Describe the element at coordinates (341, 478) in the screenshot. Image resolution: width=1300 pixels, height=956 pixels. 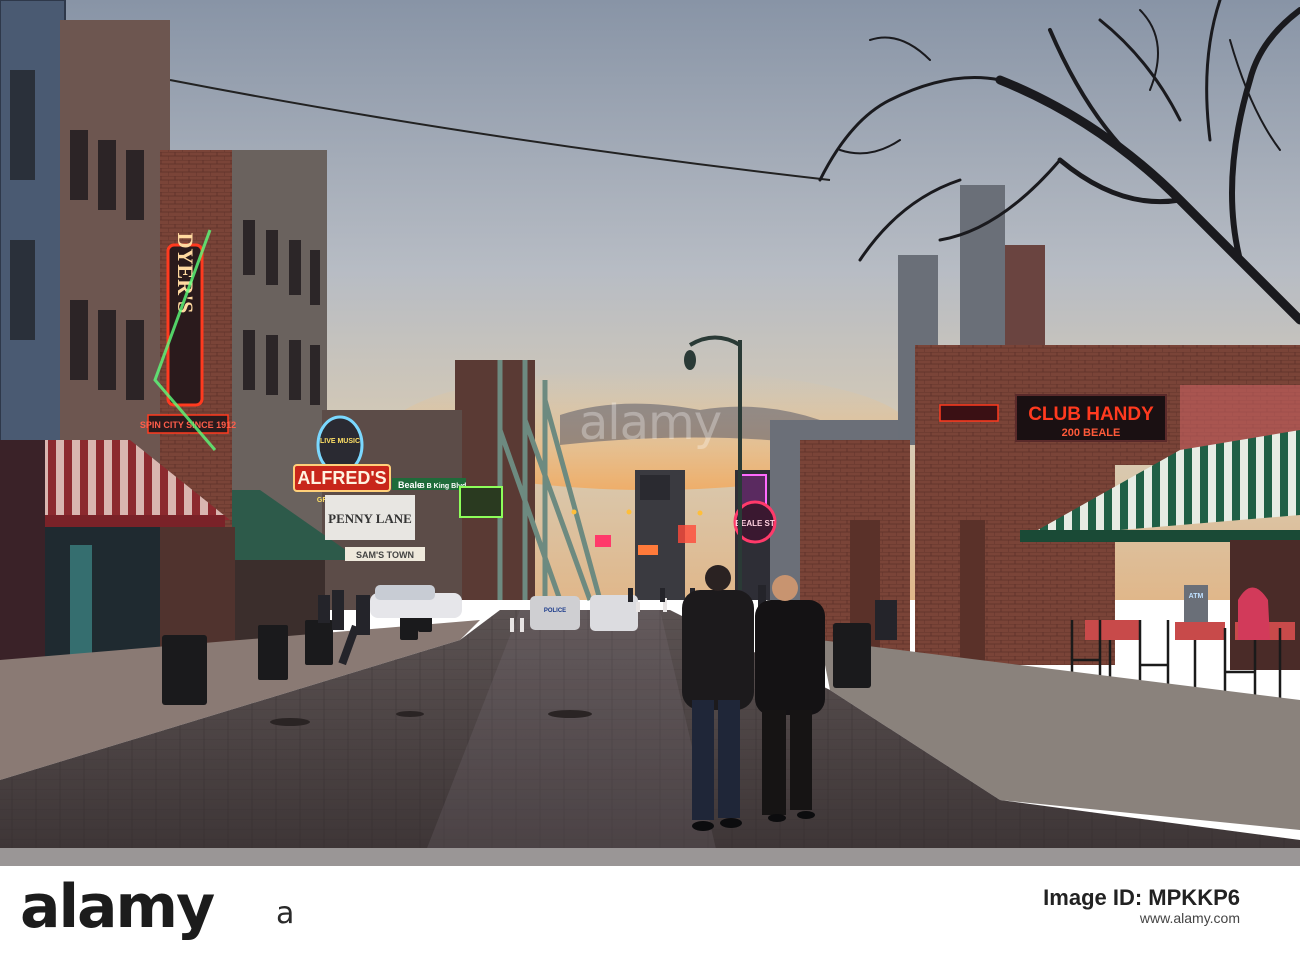
I see `alfreds-text: ALFRED'S` at that location.